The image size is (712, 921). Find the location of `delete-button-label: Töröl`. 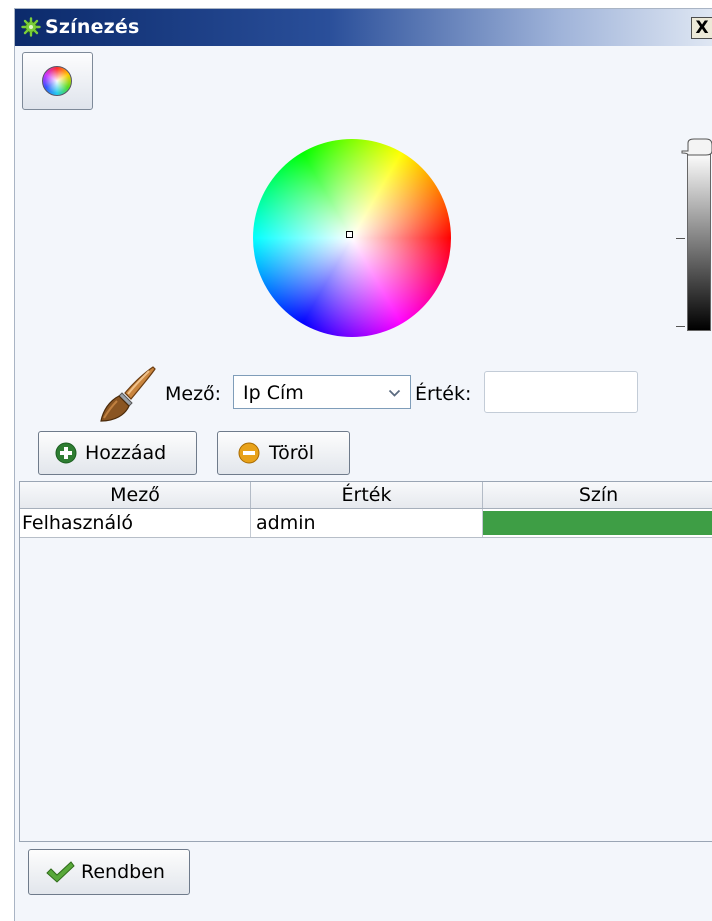

delete-button-label: Töröl is located at coordinates (292, 453).